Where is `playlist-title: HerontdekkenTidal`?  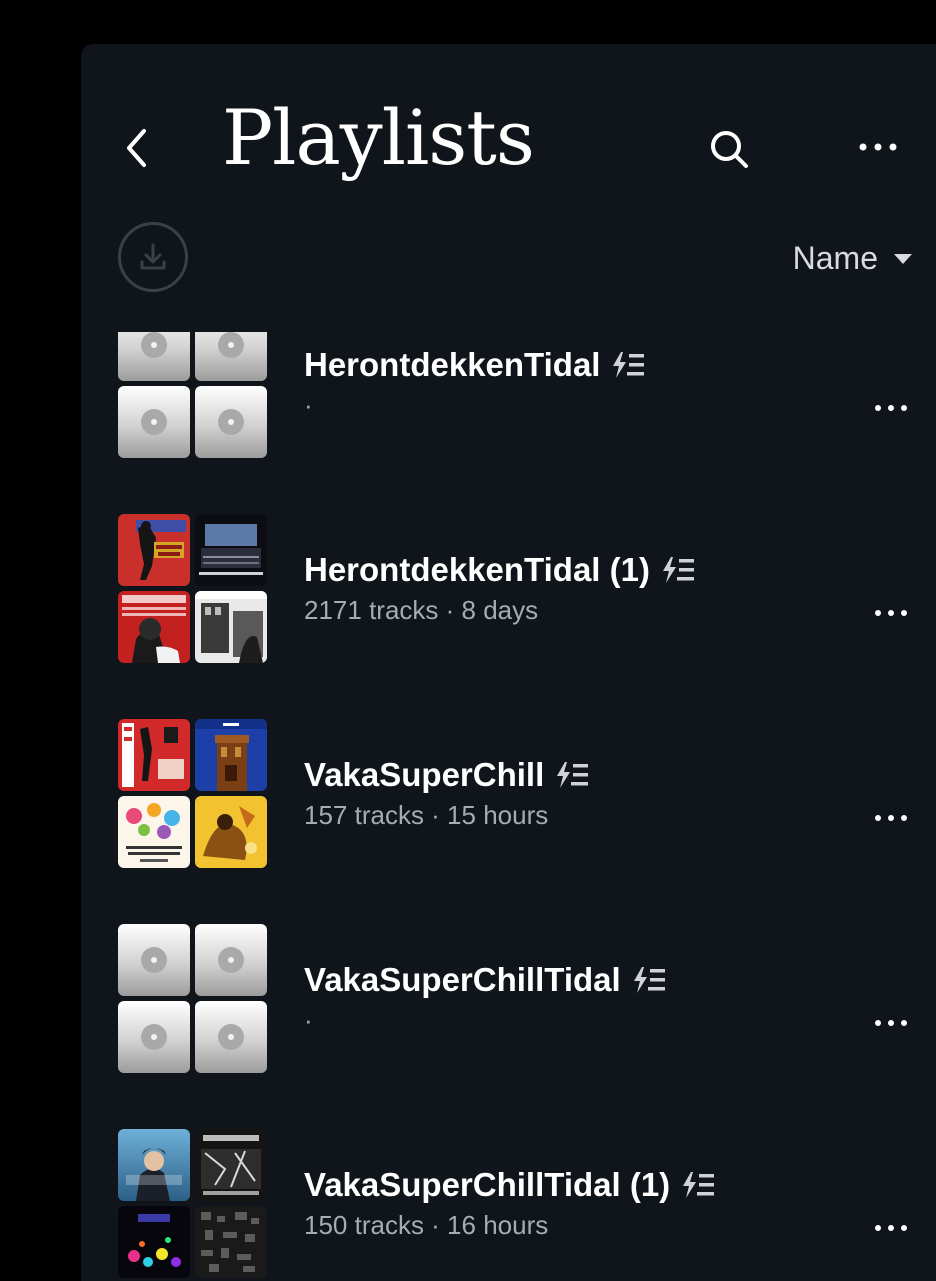 playlist-title: HerontdekkenTidal is located at coordinates (475, 365).